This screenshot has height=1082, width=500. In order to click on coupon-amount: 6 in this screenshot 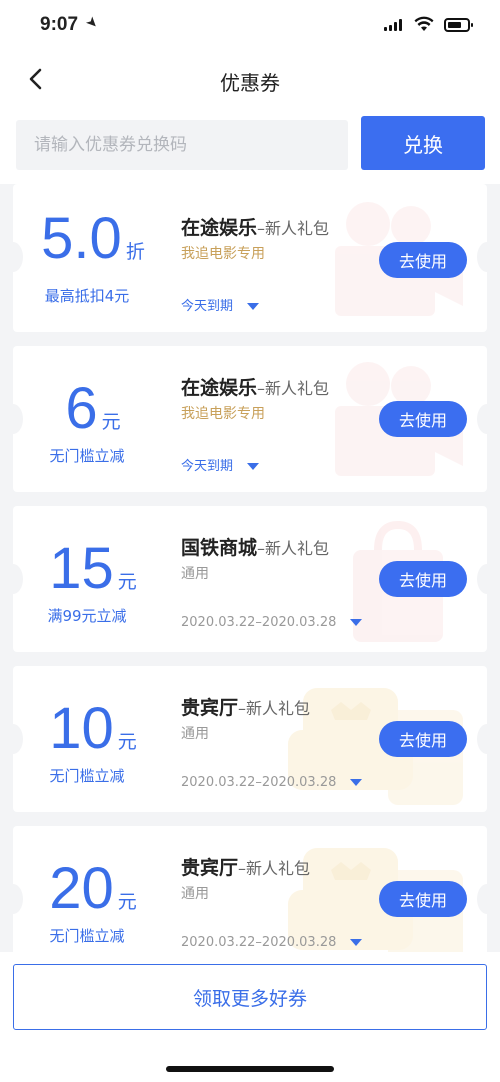, I will do `click(81, 408)`.